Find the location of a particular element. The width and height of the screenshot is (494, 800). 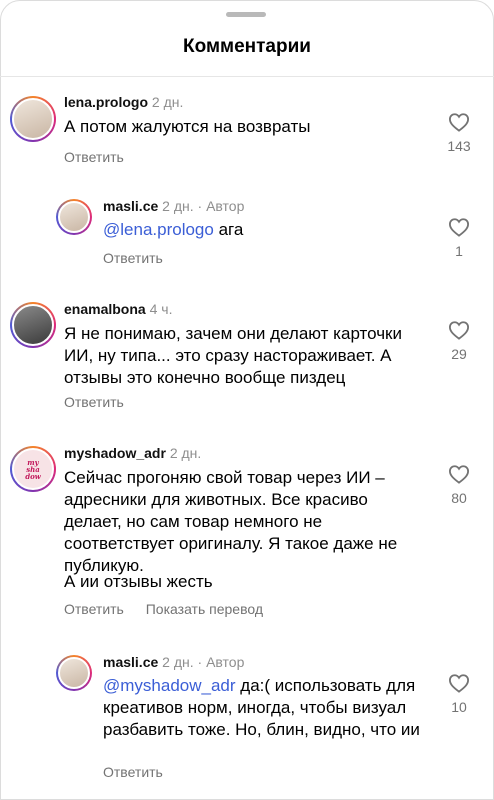

mention-link: @lena.prologo is located at coordinates (158, 229).